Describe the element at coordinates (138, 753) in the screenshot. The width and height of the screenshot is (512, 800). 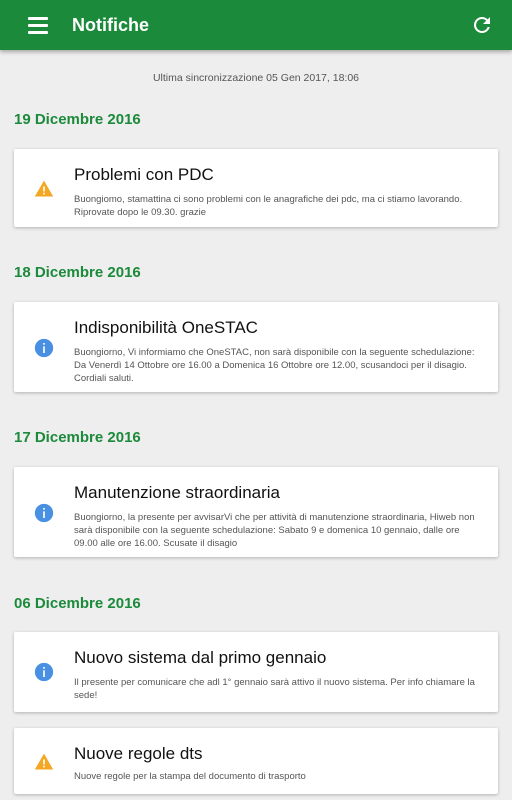
I see `notification-title: Nuove regole dts` at that location.